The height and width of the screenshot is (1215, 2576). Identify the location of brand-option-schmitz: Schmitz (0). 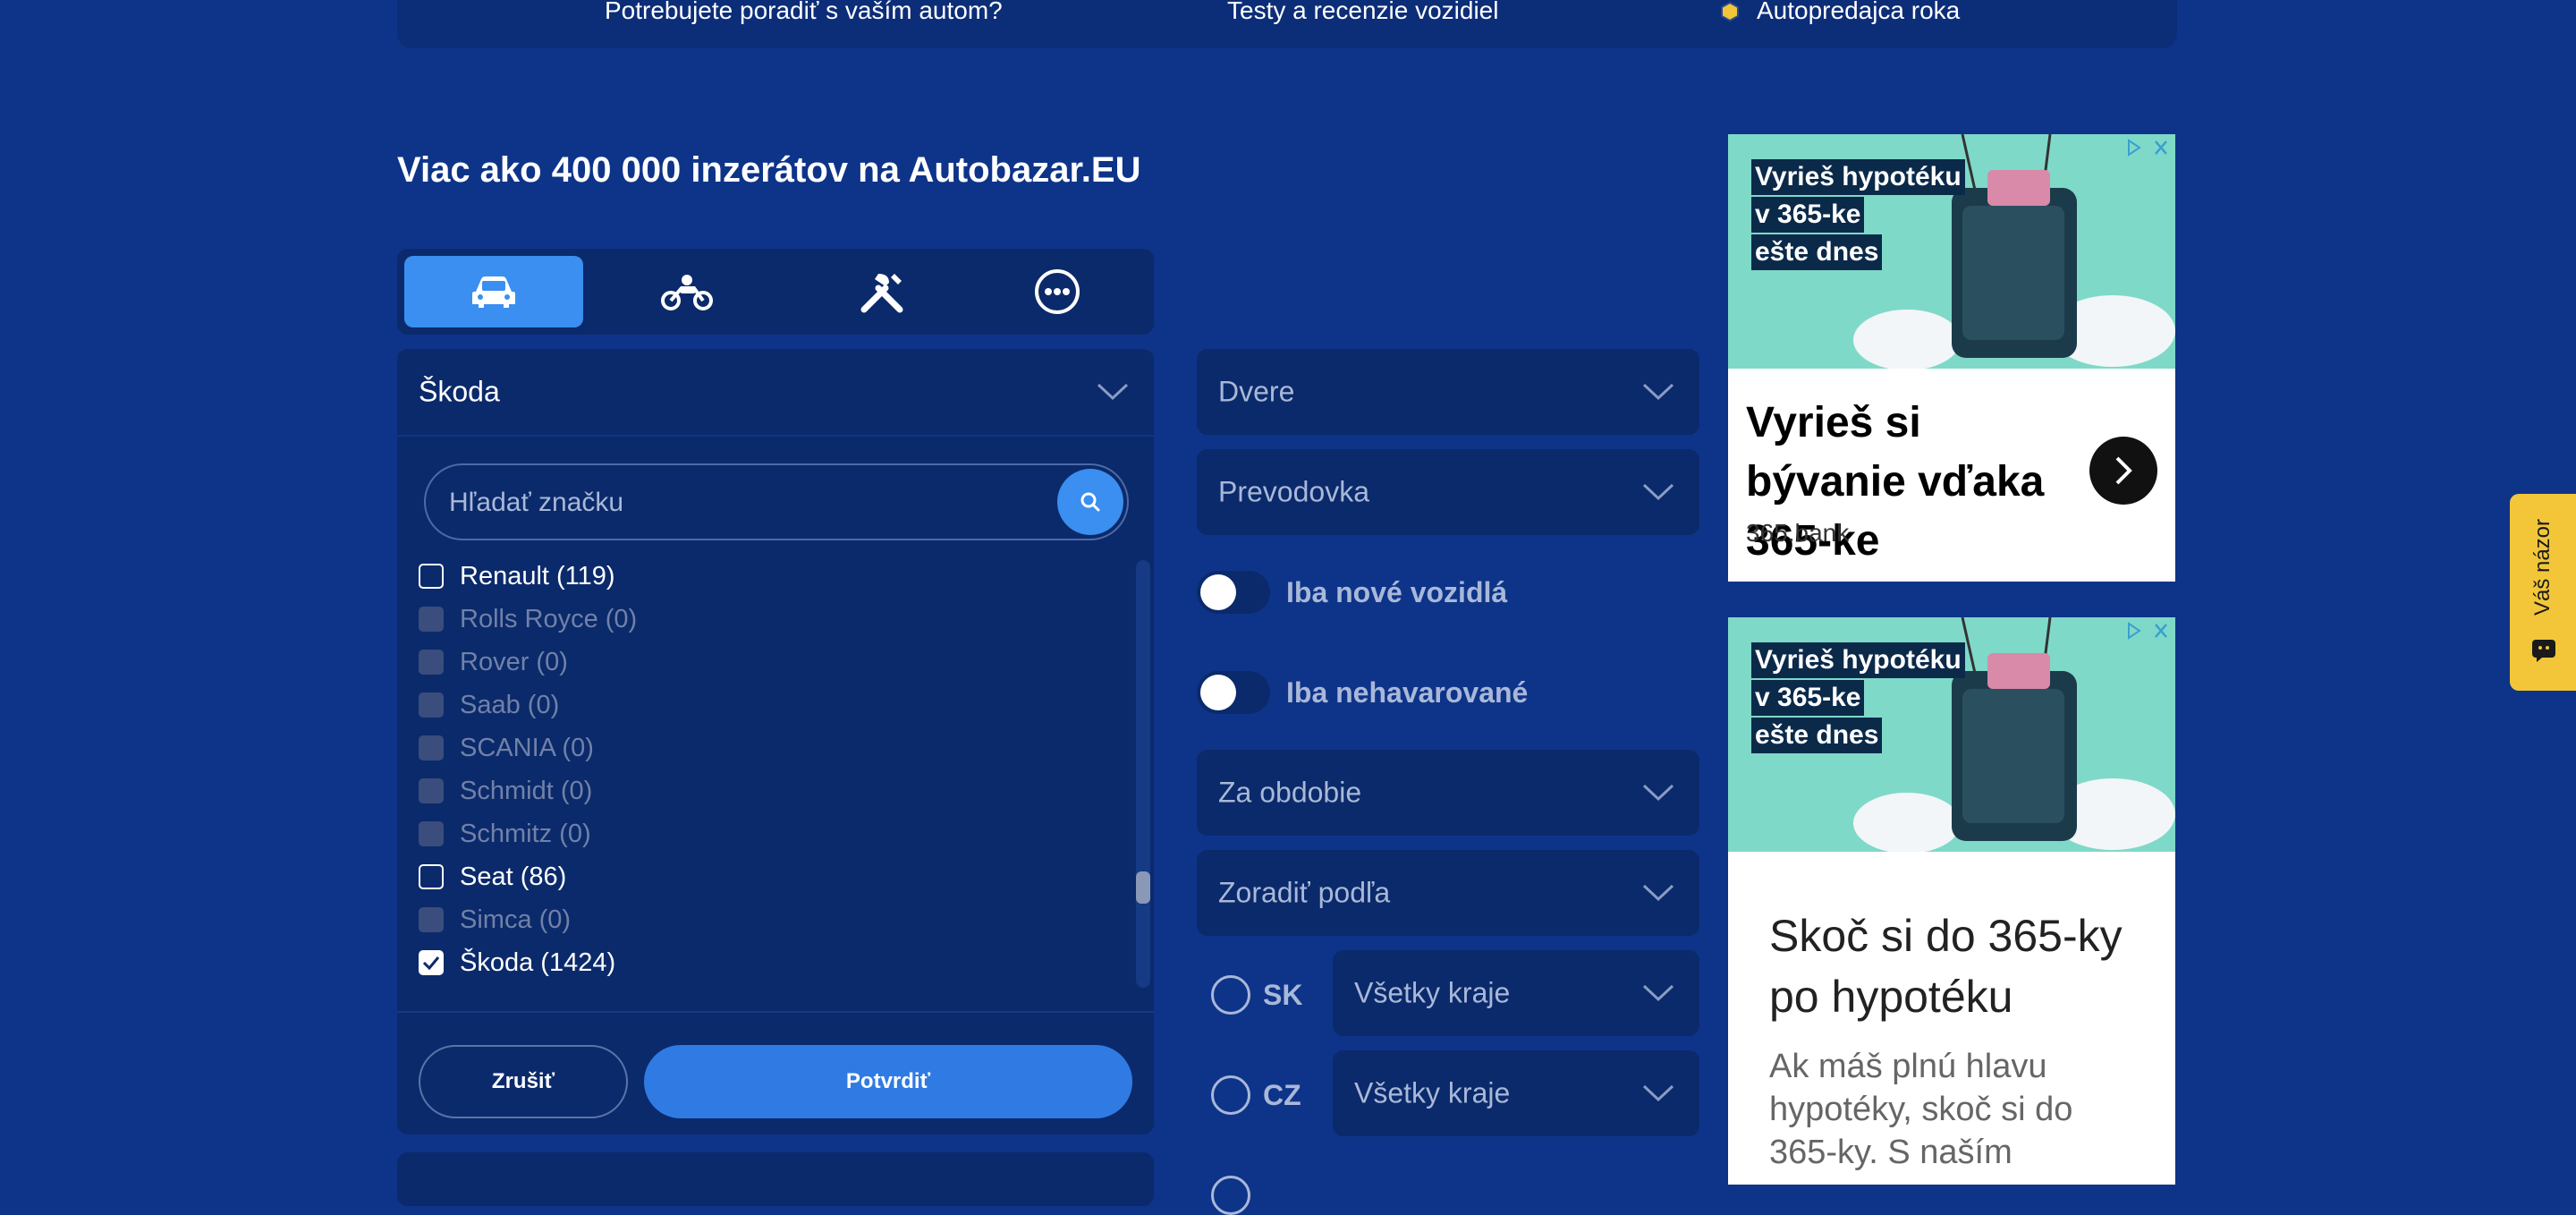
(505, 834).